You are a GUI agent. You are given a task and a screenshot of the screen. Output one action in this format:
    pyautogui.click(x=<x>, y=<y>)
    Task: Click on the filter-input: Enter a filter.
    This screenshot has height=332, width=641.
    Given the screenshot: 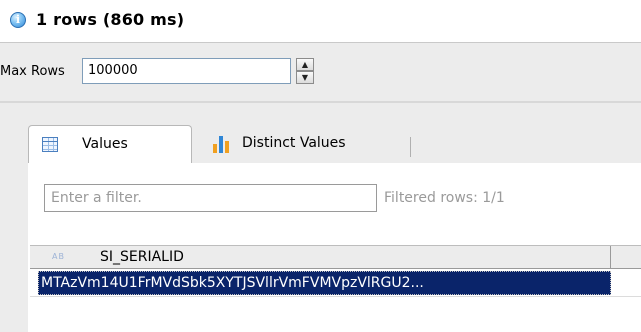 What is the action you would take?
    pyautogui.click(x=210, y=198)
    